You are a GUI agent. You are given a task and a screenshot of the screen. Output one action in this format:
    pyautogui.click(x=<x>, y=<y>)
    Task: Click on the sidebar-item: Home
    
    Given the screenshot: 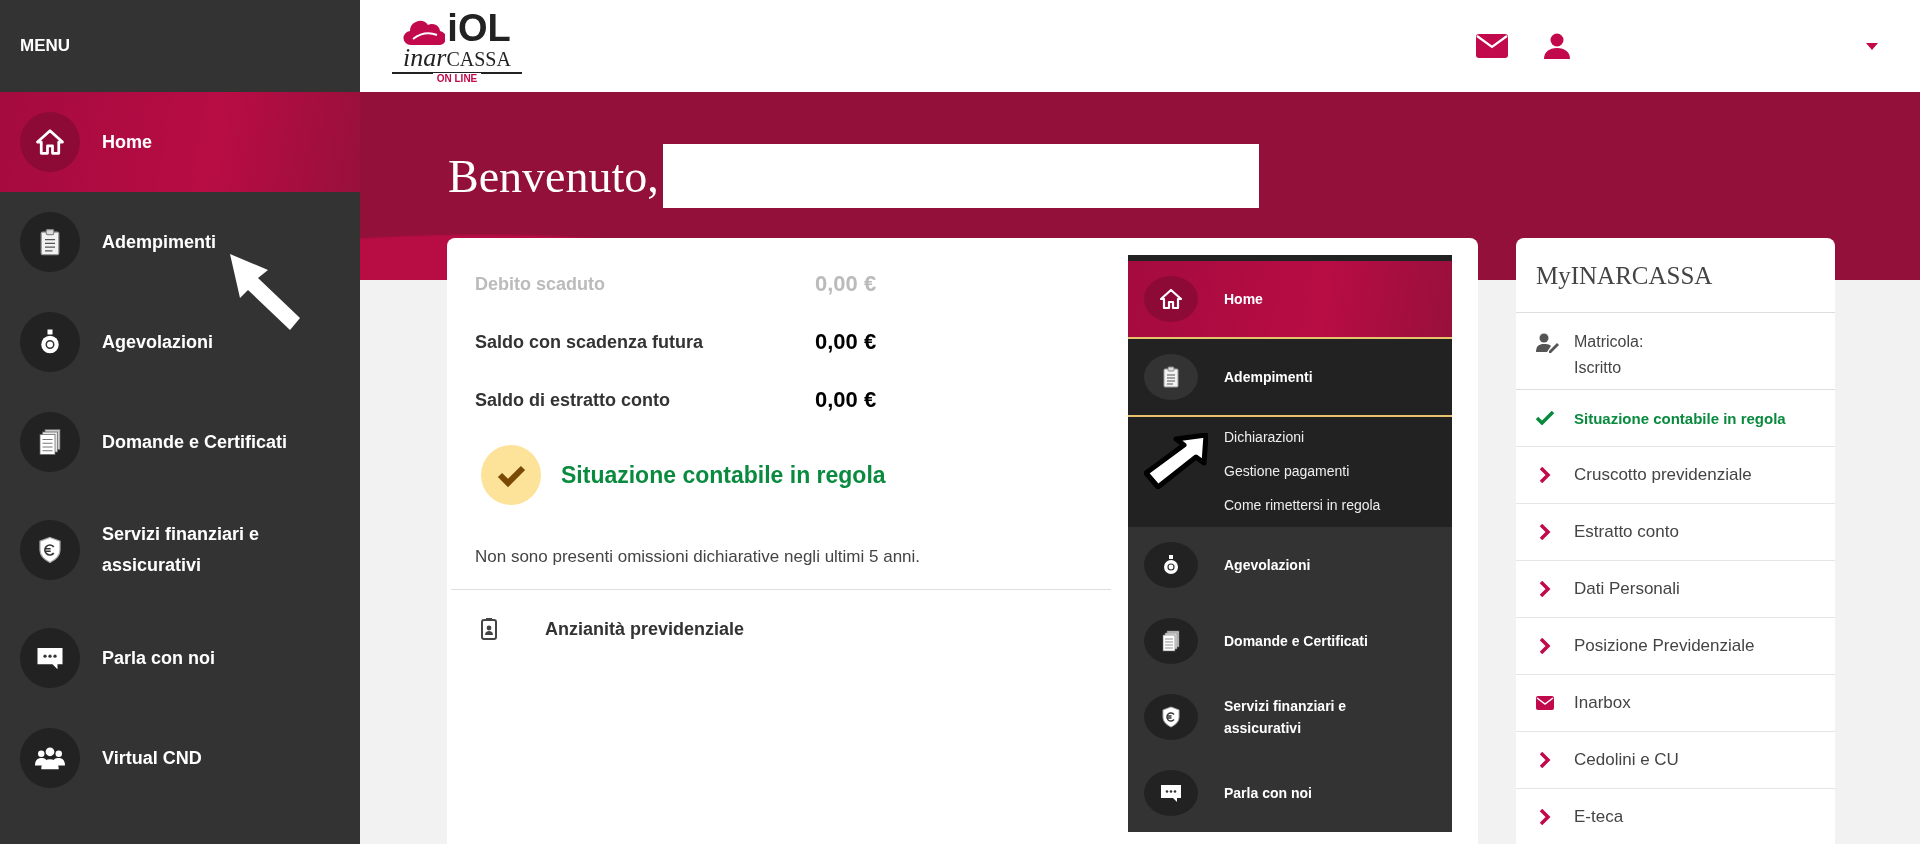 What is the action you would take?
    pyautogui.click(x=180, y=142)
    